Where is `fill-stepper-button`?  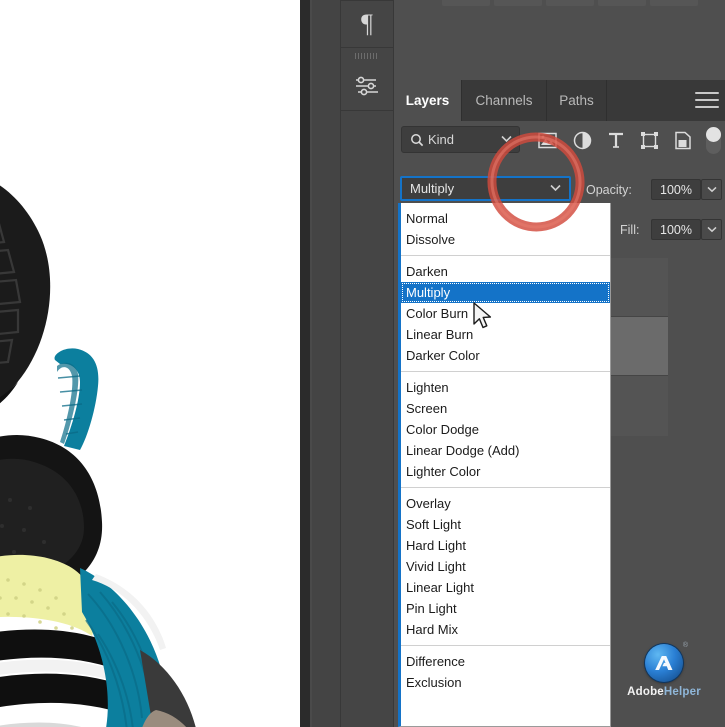 fill-stepper-button is located at coordinates (711, 229).